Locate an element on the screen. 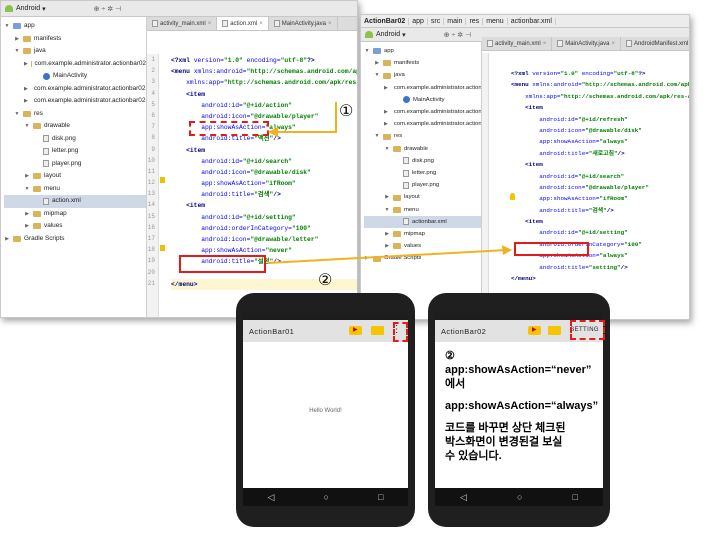 The height and width of the screenshot is (533, 720). hello-world-text: Hello World! is located at coordinates (325, 411).